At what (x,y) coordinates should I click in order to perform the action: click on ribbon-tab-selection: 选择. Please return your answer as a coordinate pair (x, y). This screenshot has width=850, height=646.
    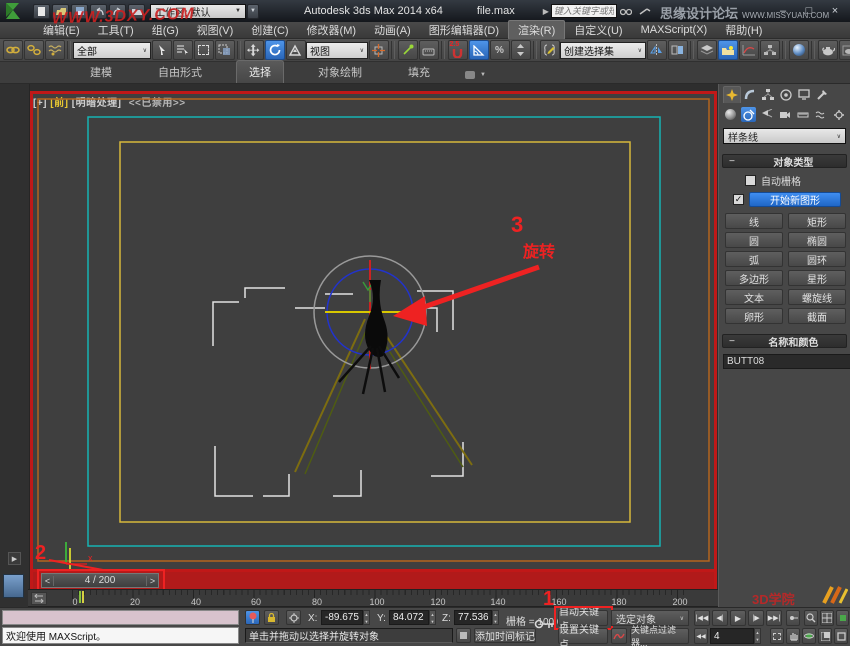
    Looking at the image, I should click on (260, 71).